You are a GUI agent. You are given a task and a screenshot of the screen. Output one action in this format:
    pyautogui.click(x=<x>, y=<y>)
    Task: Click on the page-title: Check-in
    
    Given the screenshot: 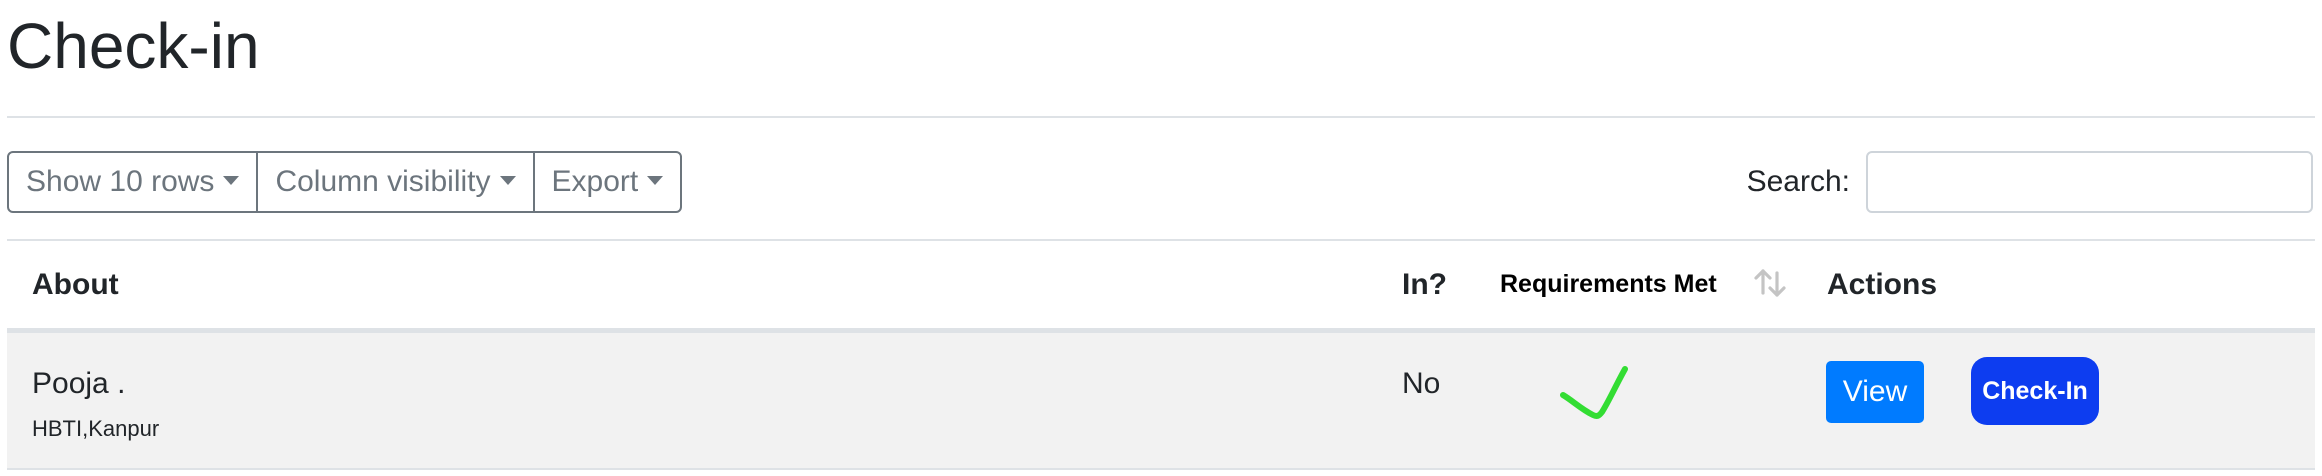 What is the action you would take?
    pyautogui.click(x=133, y=46)
    